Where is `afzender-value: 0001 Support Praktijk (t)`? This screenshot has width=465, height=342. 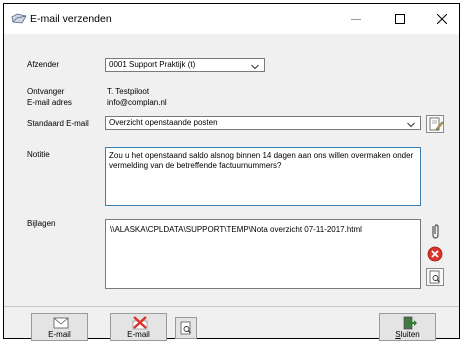 afzender-value: 0001 Support Praktijk (t) is located at coordinates (152, 64).